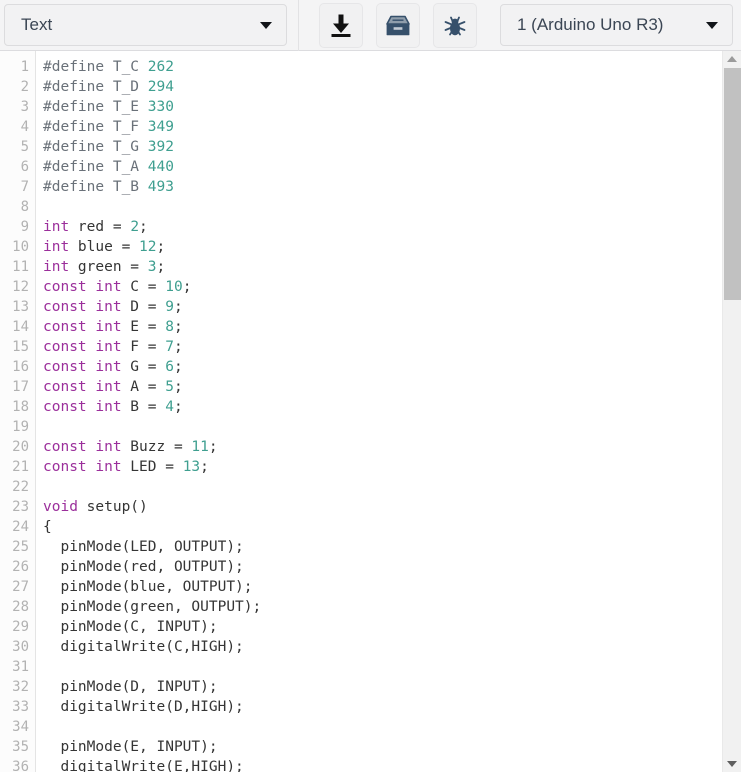  Describe the element at coordinates (379, 567) in the screenshot. I see `code-line: pinMode(red, OUTPUT);` at that location.